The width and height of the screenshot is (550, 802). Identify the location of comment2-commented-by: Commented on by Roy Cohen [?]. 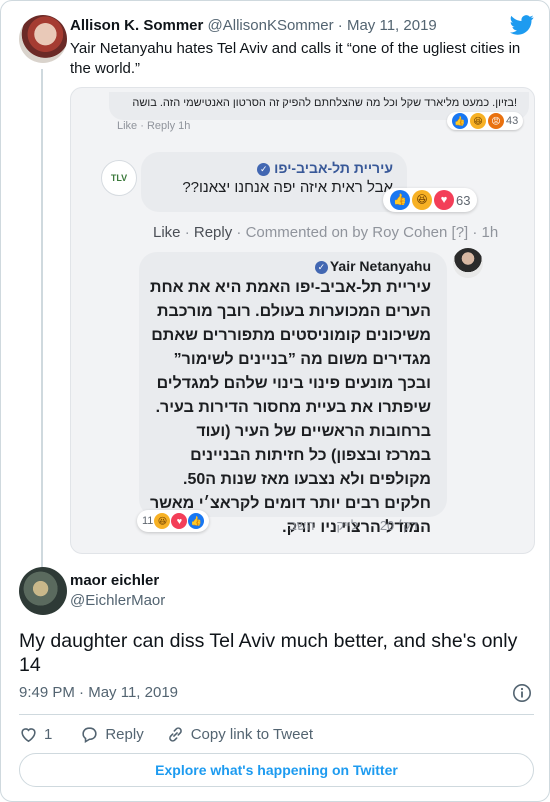
(357, 232).